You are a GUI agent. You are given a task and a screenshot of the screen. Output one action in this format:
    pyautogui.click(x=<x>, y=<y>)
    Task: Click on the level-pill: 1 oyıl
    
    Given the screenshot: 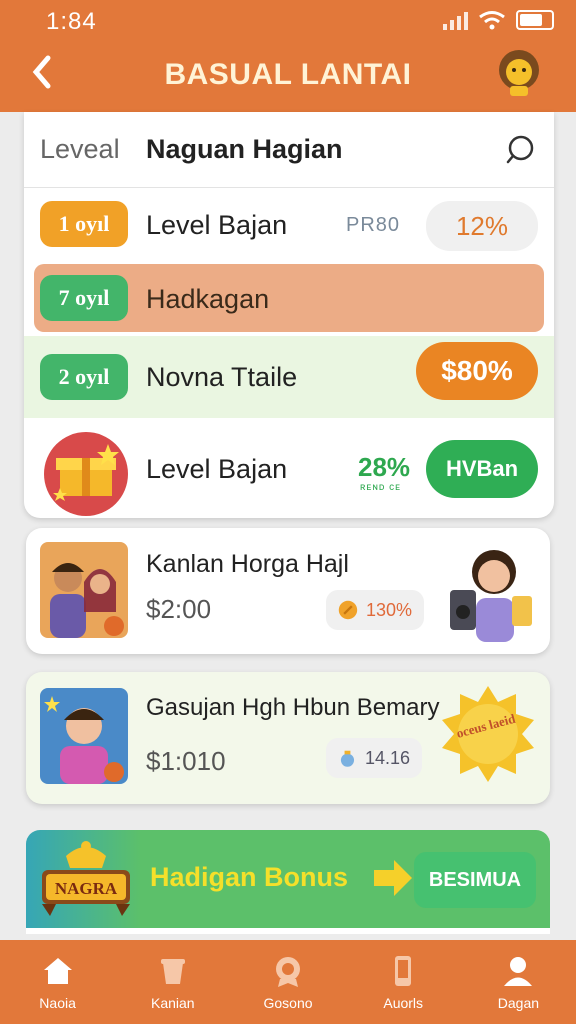 What is the action you would take?
    pyautogui.click(x=84, y=224)
    